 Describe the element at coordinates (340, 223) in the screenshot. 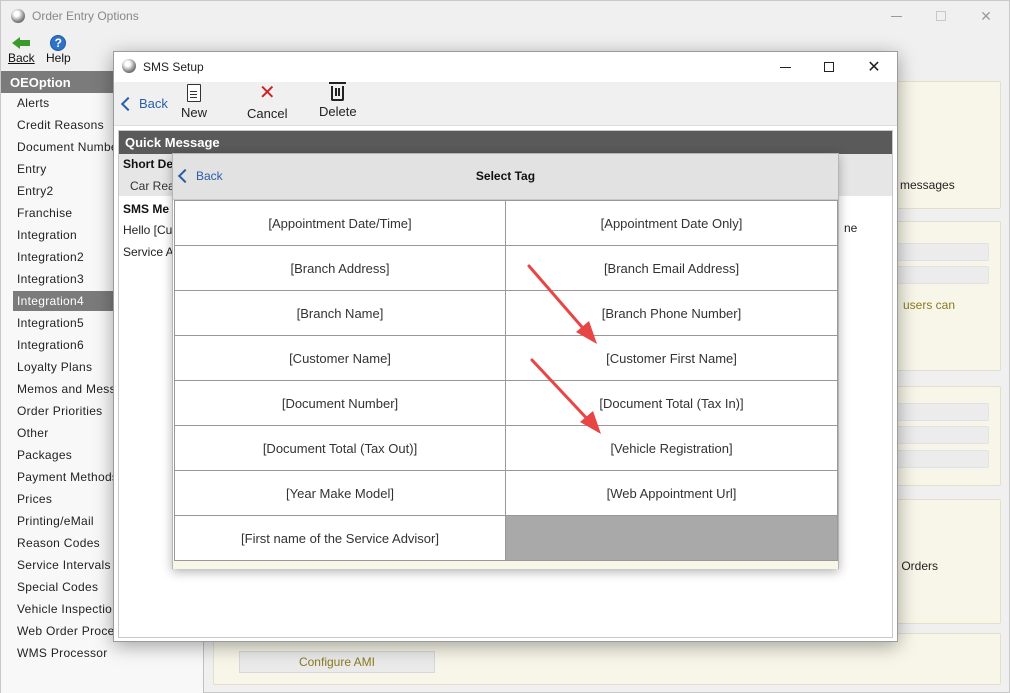

I see `tag-option: [Appointment Date/Time]` at that location.